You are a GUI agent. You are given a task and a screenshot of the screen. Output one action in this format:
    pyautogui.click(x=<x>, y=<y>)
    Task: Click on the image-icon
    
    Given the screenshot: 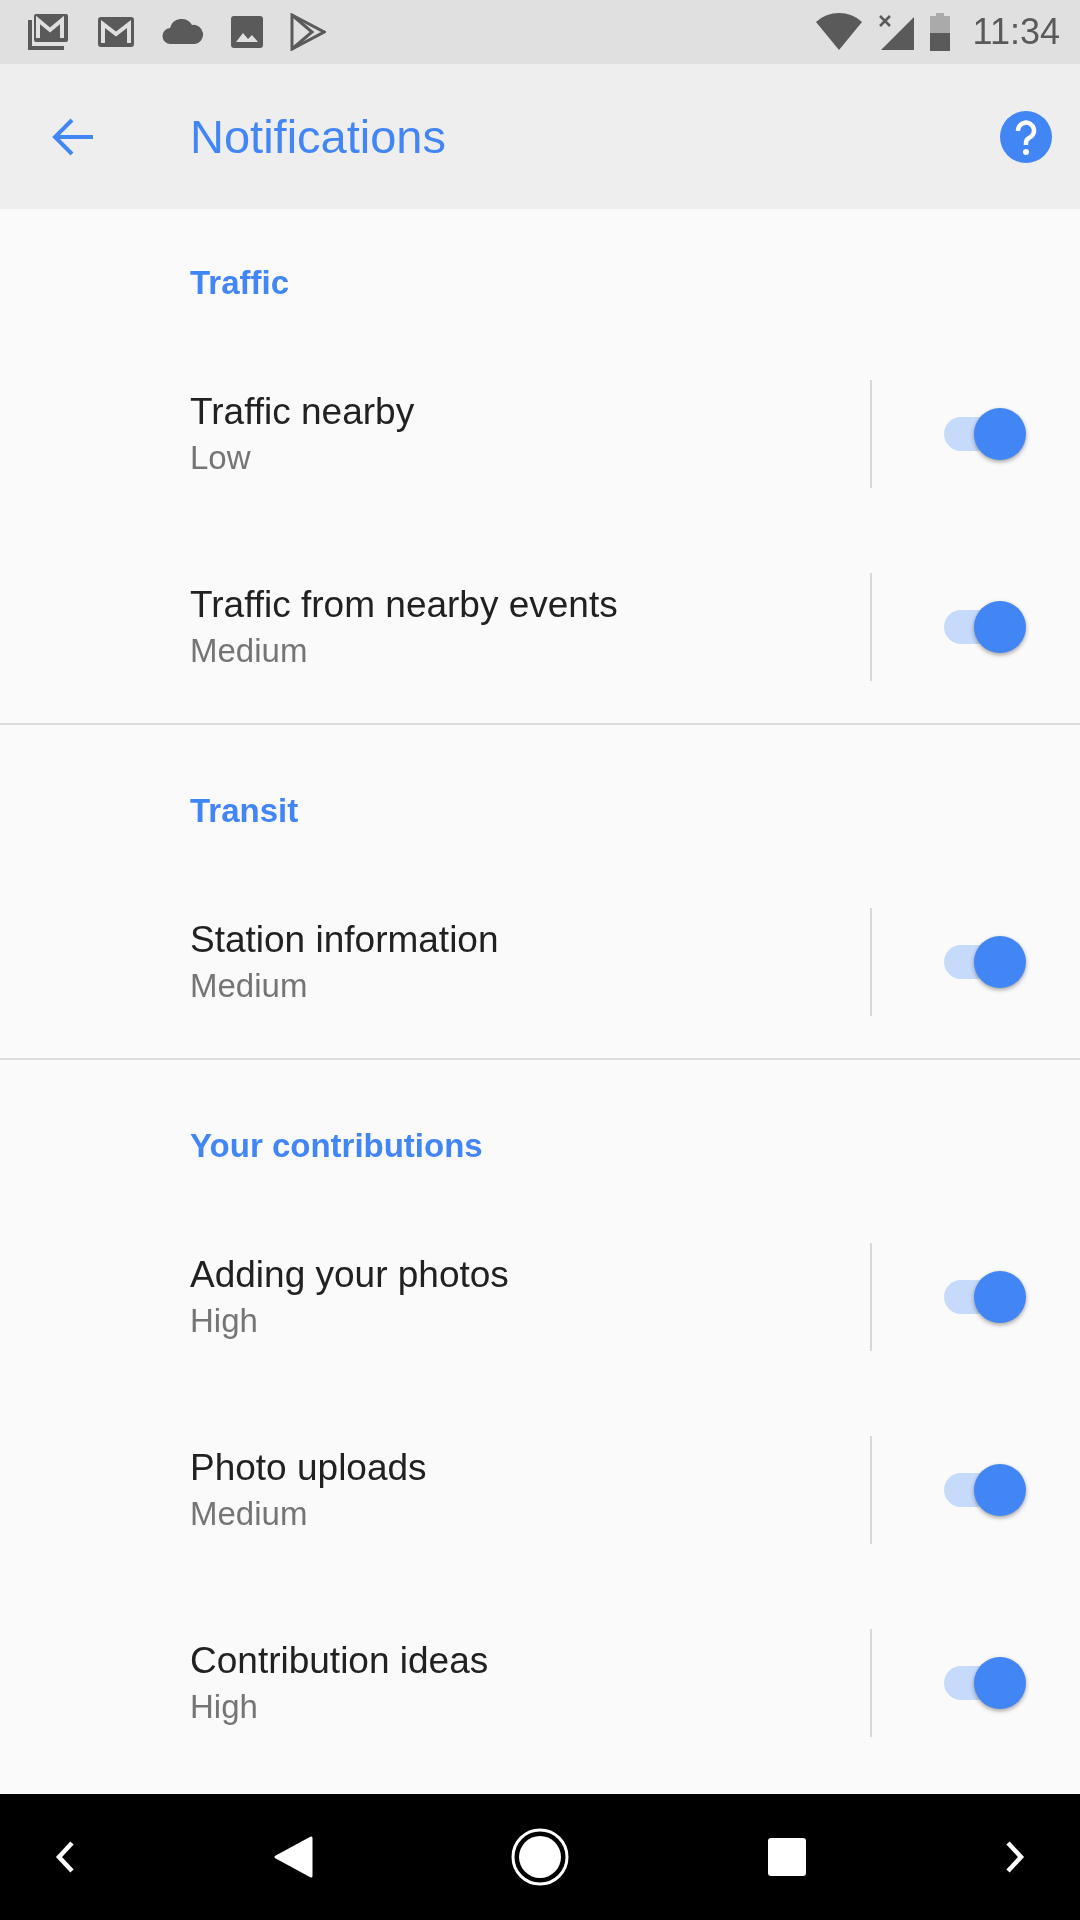 What is the action you would take?
    pyautogui.click(x=247, y=32)
    